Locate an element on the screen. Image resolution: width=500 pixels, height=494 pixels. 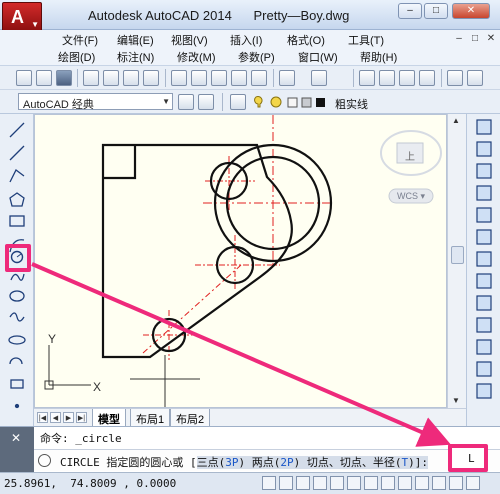
workspace-settings-icon is located at coordinates (186, 102).